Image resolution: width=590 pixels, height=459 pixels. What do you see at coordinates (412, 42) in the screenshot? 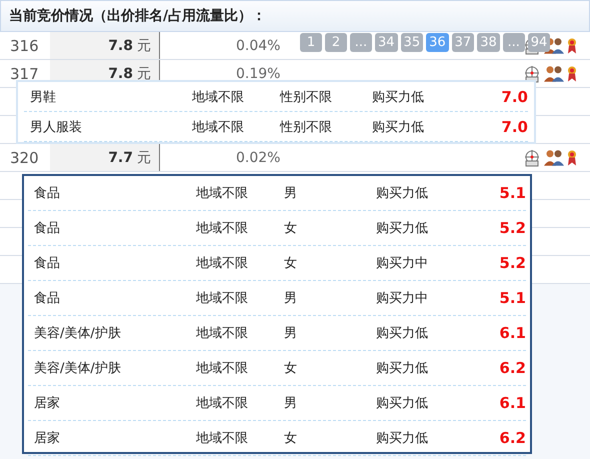
I see `page-button: 35` at bounding box center [412, 42].